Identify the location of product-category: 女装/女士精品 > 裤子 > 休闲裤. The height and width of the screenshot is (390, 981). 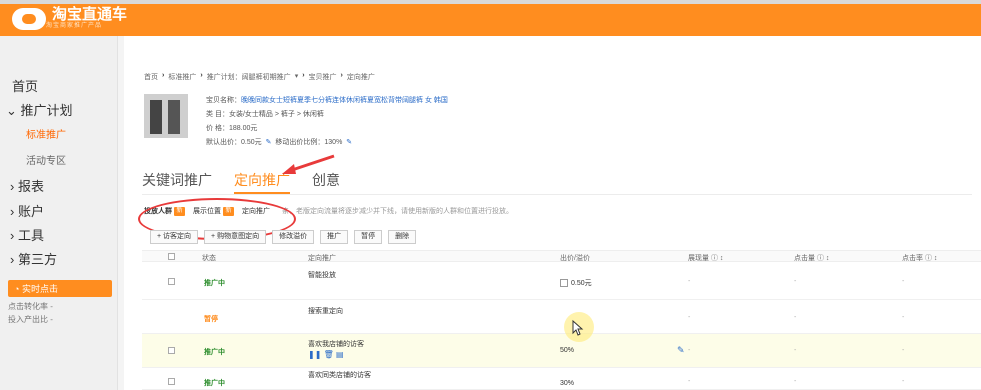
(276, 114).